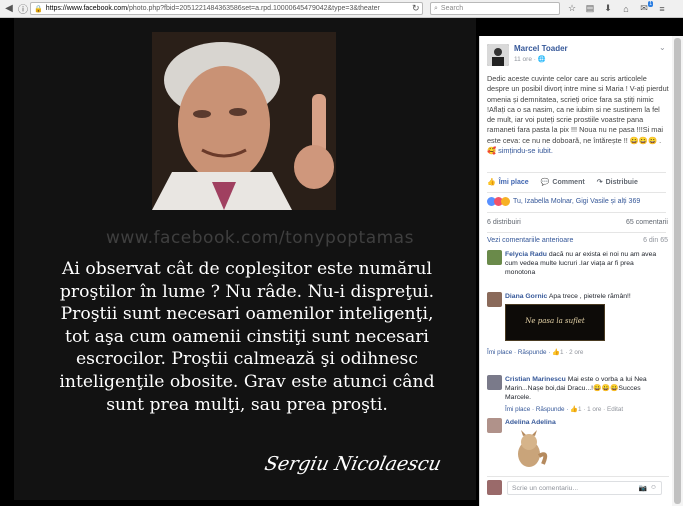  What do you see at coordinates (535, 379) in the screenshot?
I see `commenter-name: Cristian Marinescu` at bounding box center [535, 379].